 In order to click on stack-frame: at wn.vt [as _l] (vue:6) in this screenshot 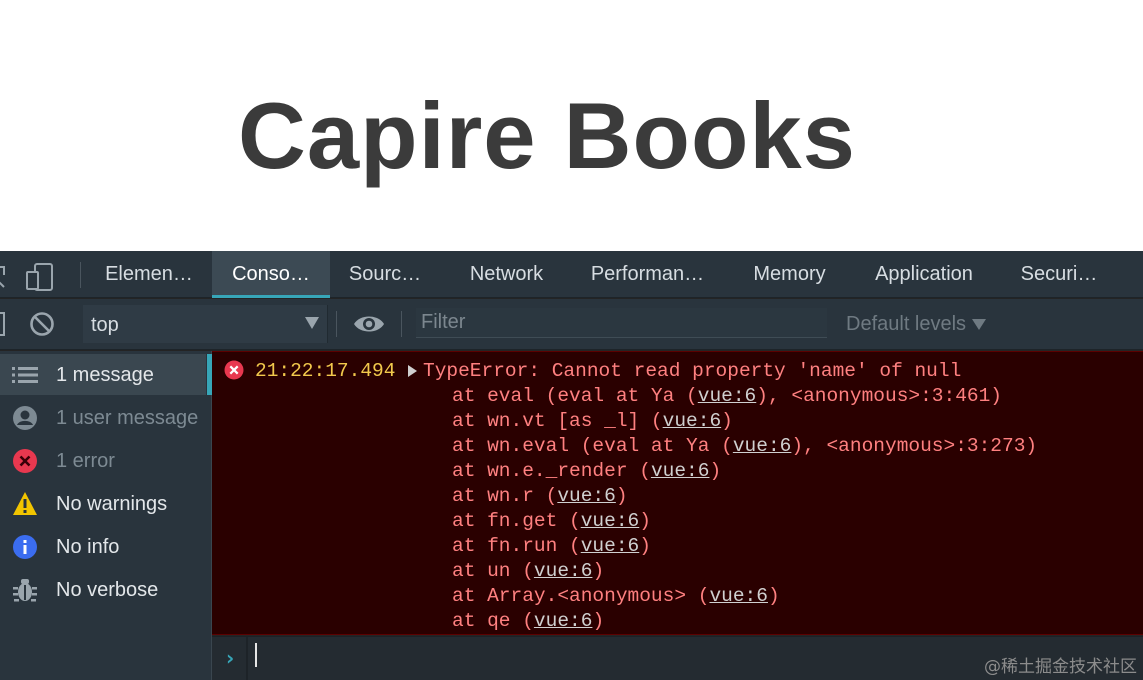, I will do `click(592, 421)`.